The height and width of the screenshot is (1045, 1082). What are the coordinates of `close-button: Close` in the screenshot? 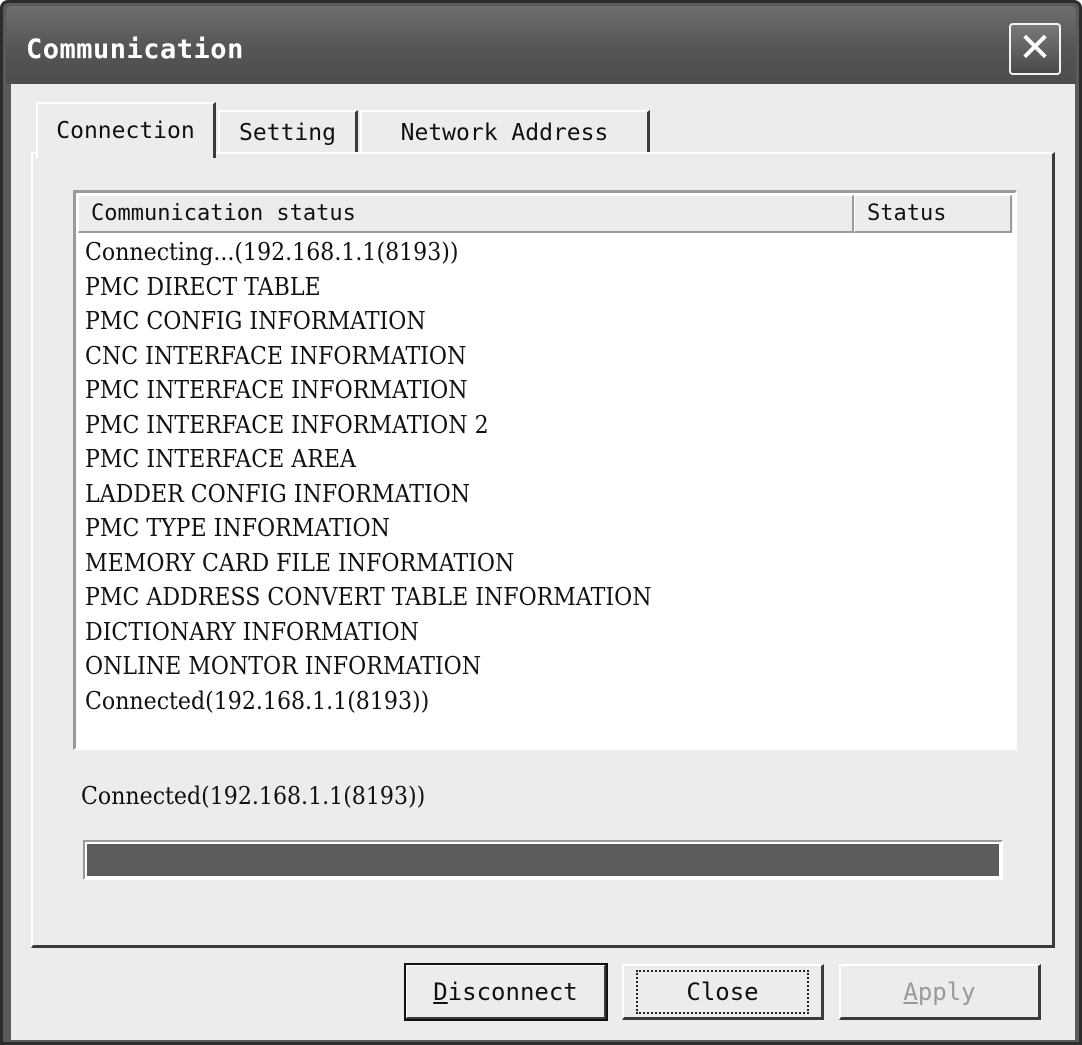 It's located at (723, 992).